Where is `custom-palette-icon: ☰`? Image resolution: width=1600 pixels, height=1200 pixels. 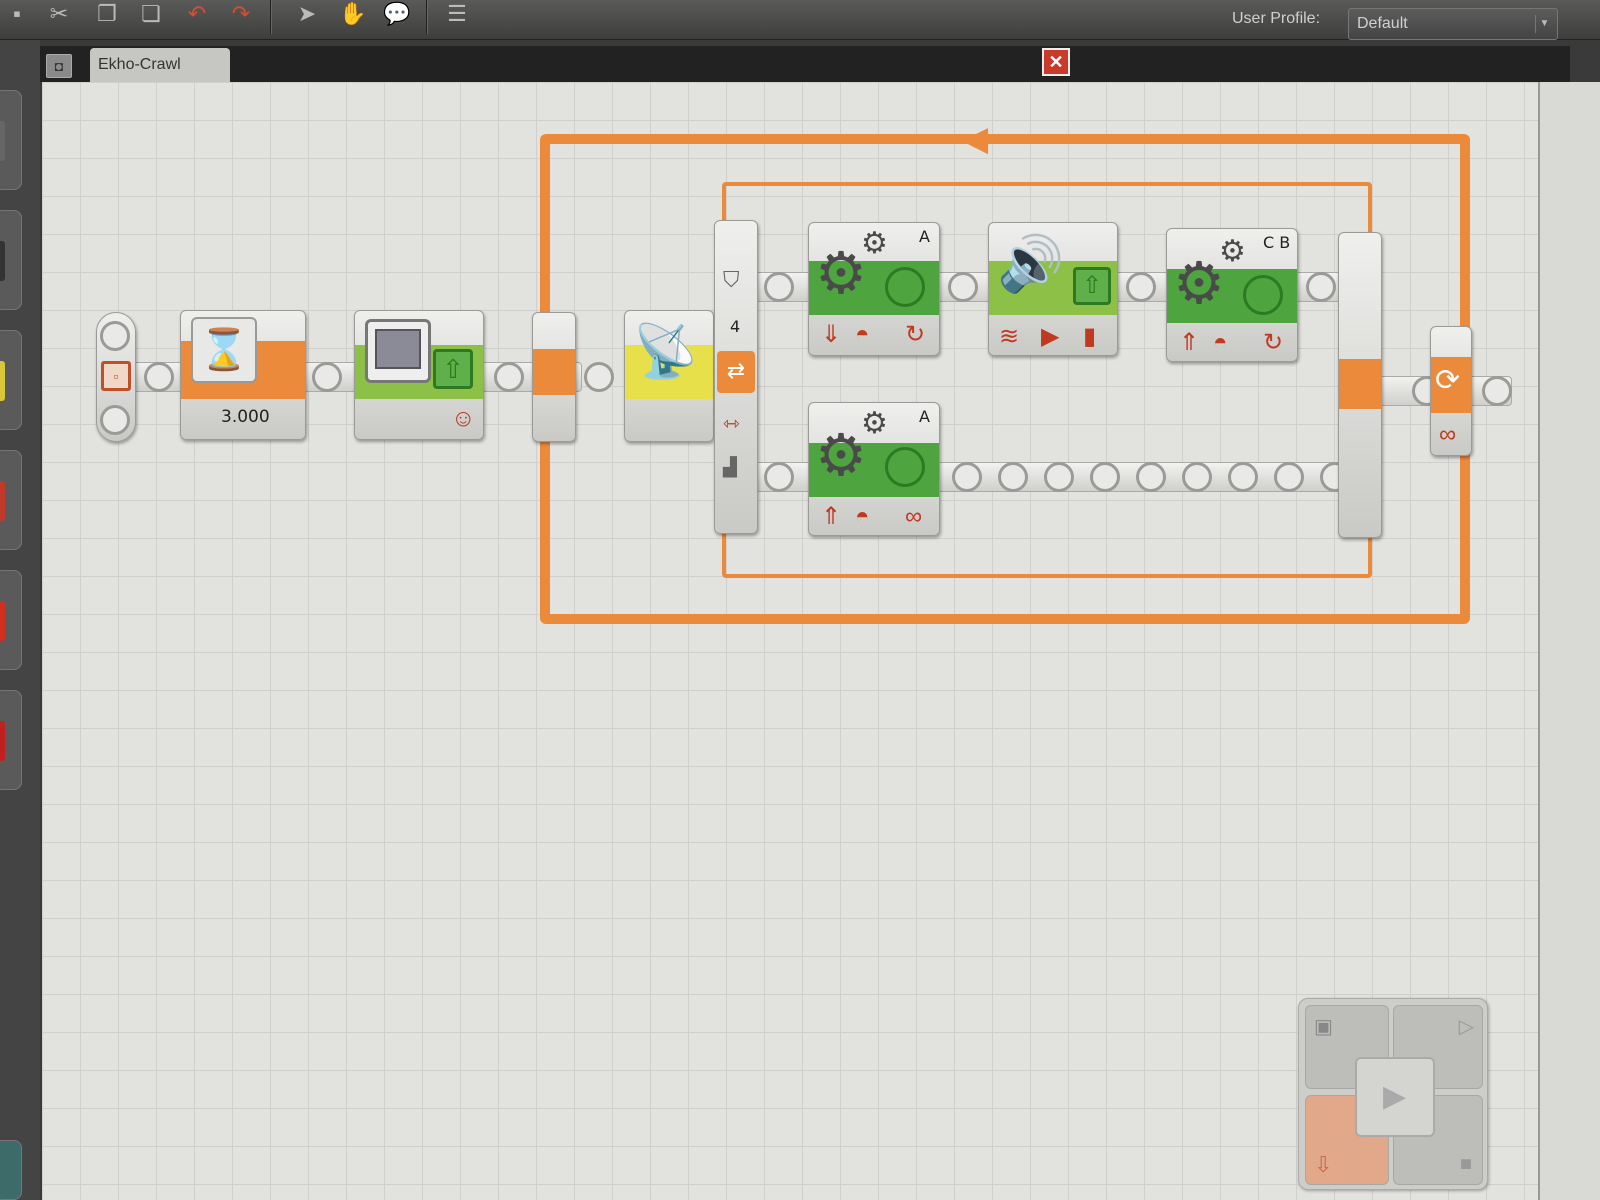
custom-palette-icon: ☰ is located at coordinates (457, 15).